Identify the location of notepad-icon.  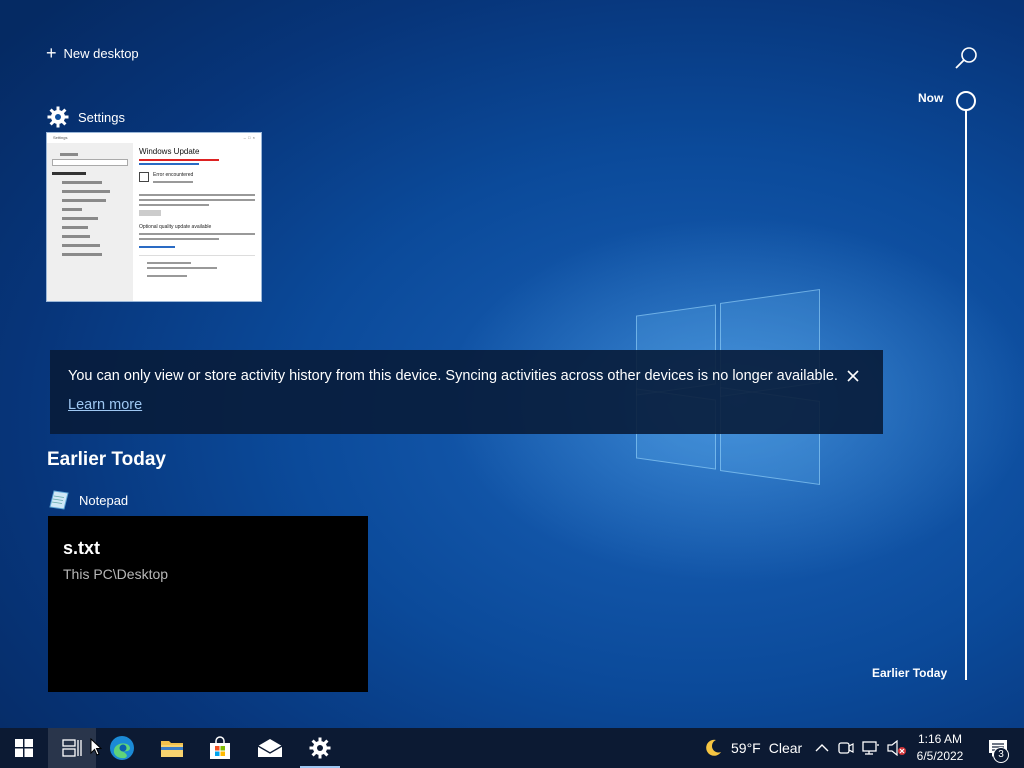
(59, 500).